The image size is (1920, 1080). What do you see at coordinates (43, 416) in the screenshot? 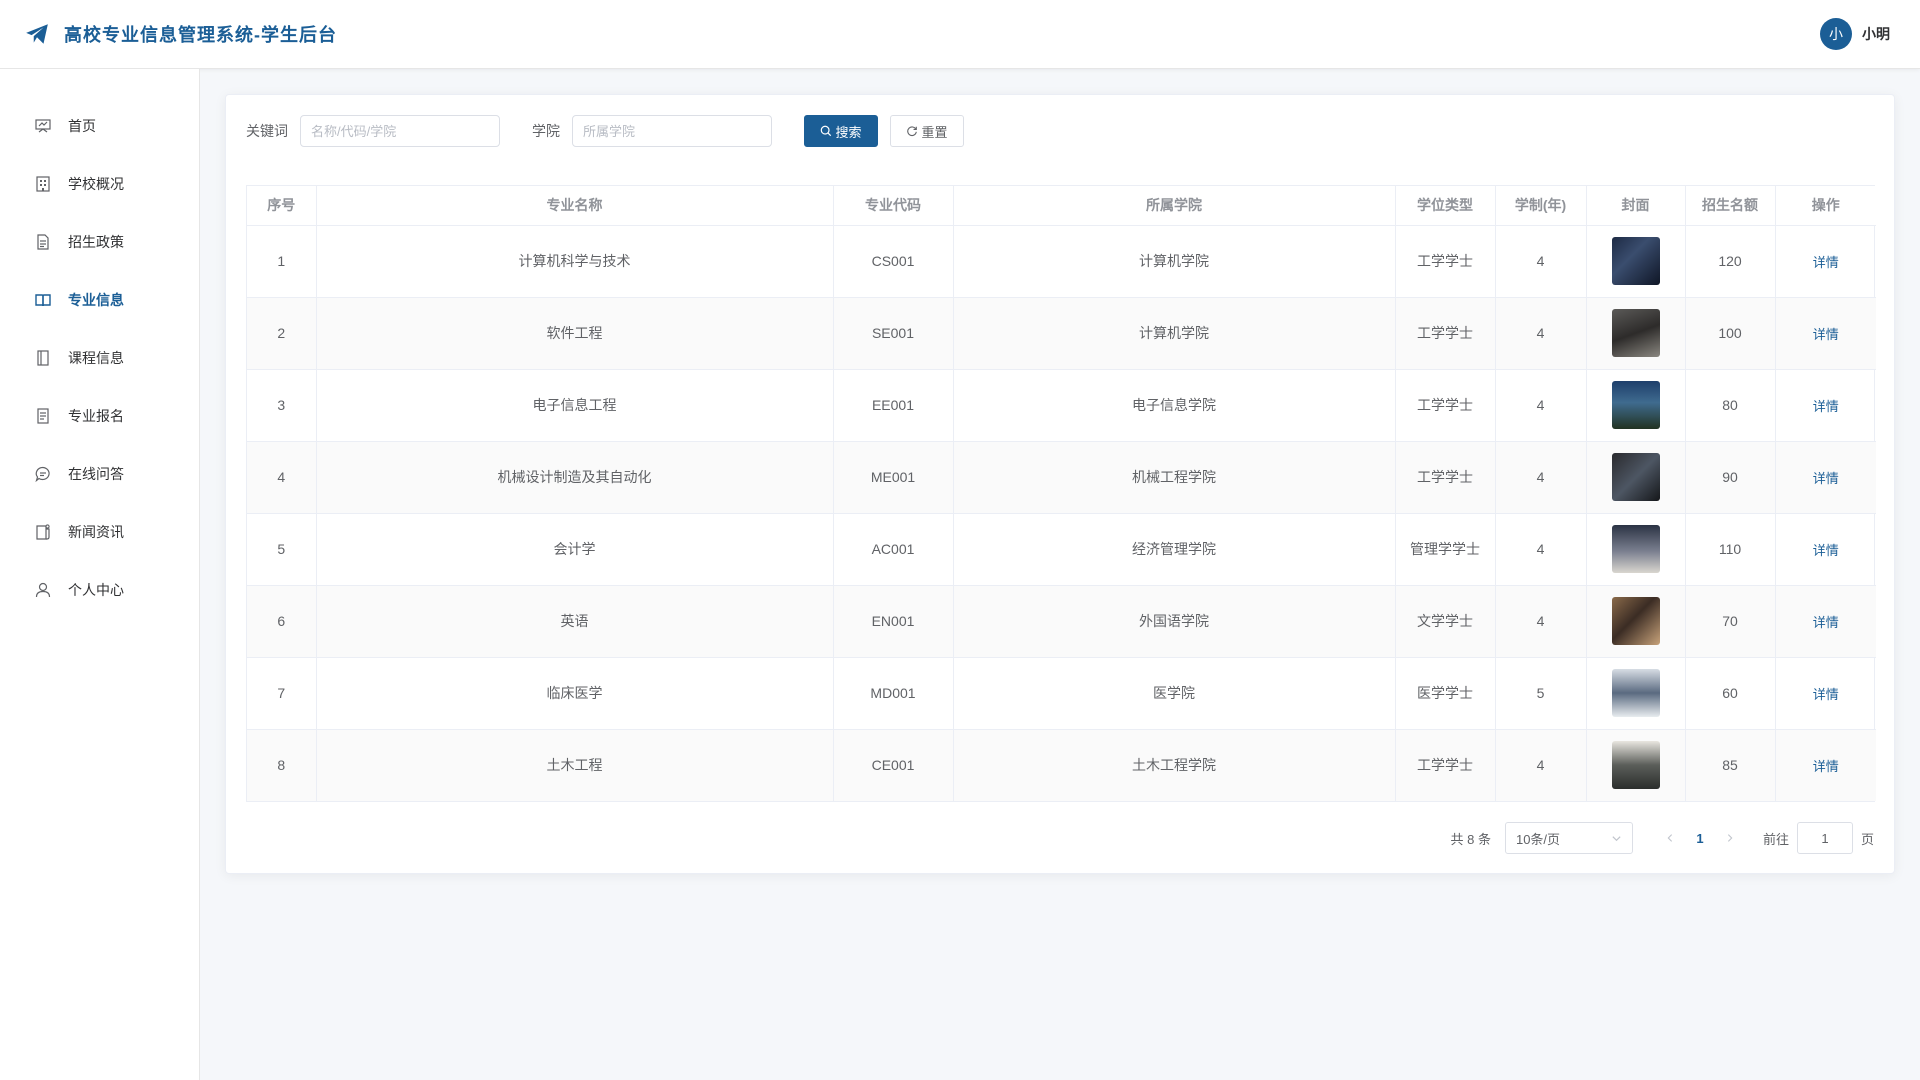
I see `form-icon` at bounding box center [43, 416].